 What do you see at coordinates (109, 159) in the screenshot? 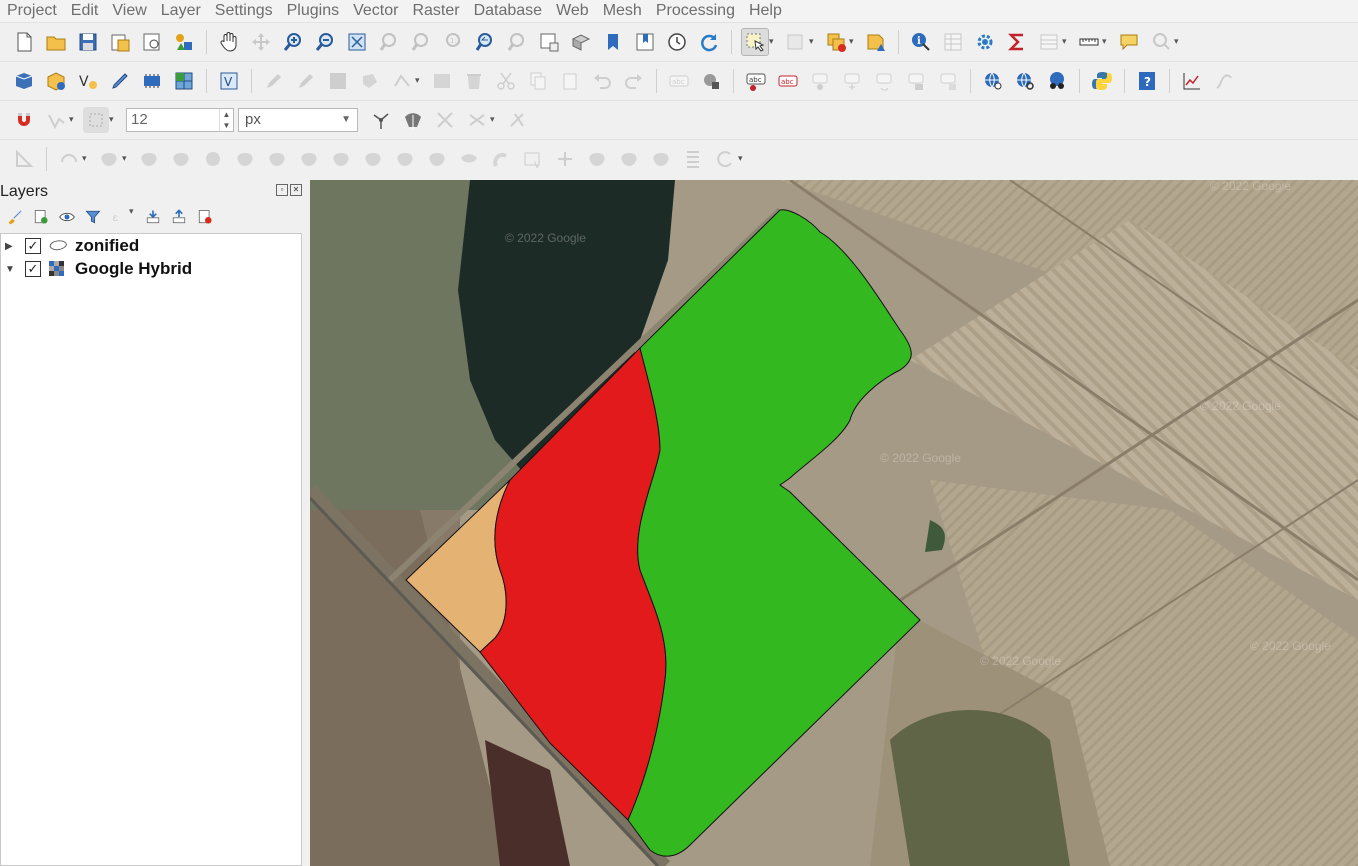
I see `add-ring-button` at bounding box center [109, 159].